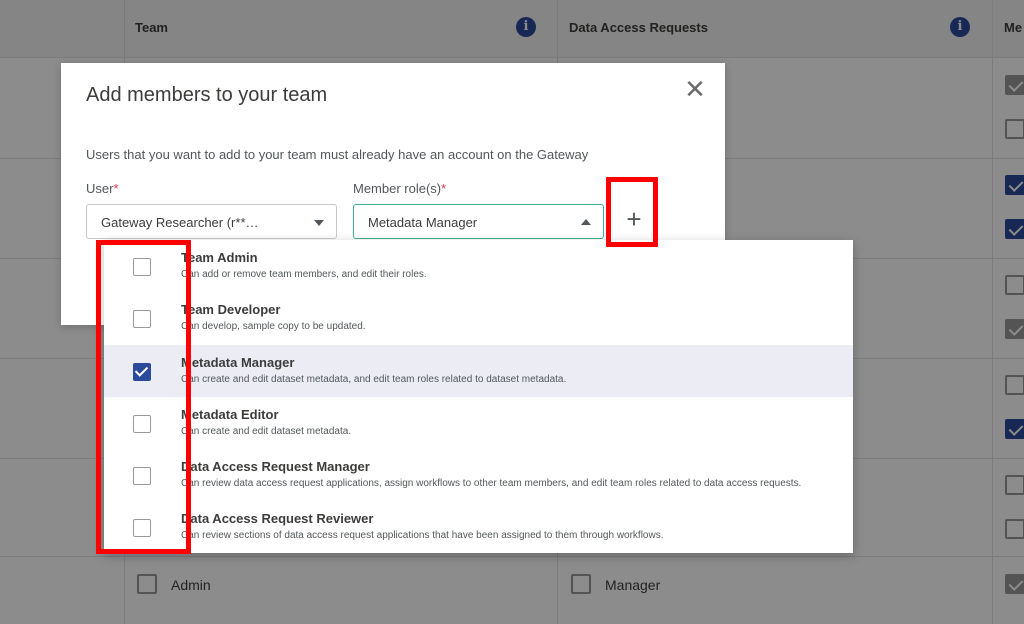 This screenshot has width=1024, height=624. I want to click on role-option-title: Team Developer, so click(231, 309).